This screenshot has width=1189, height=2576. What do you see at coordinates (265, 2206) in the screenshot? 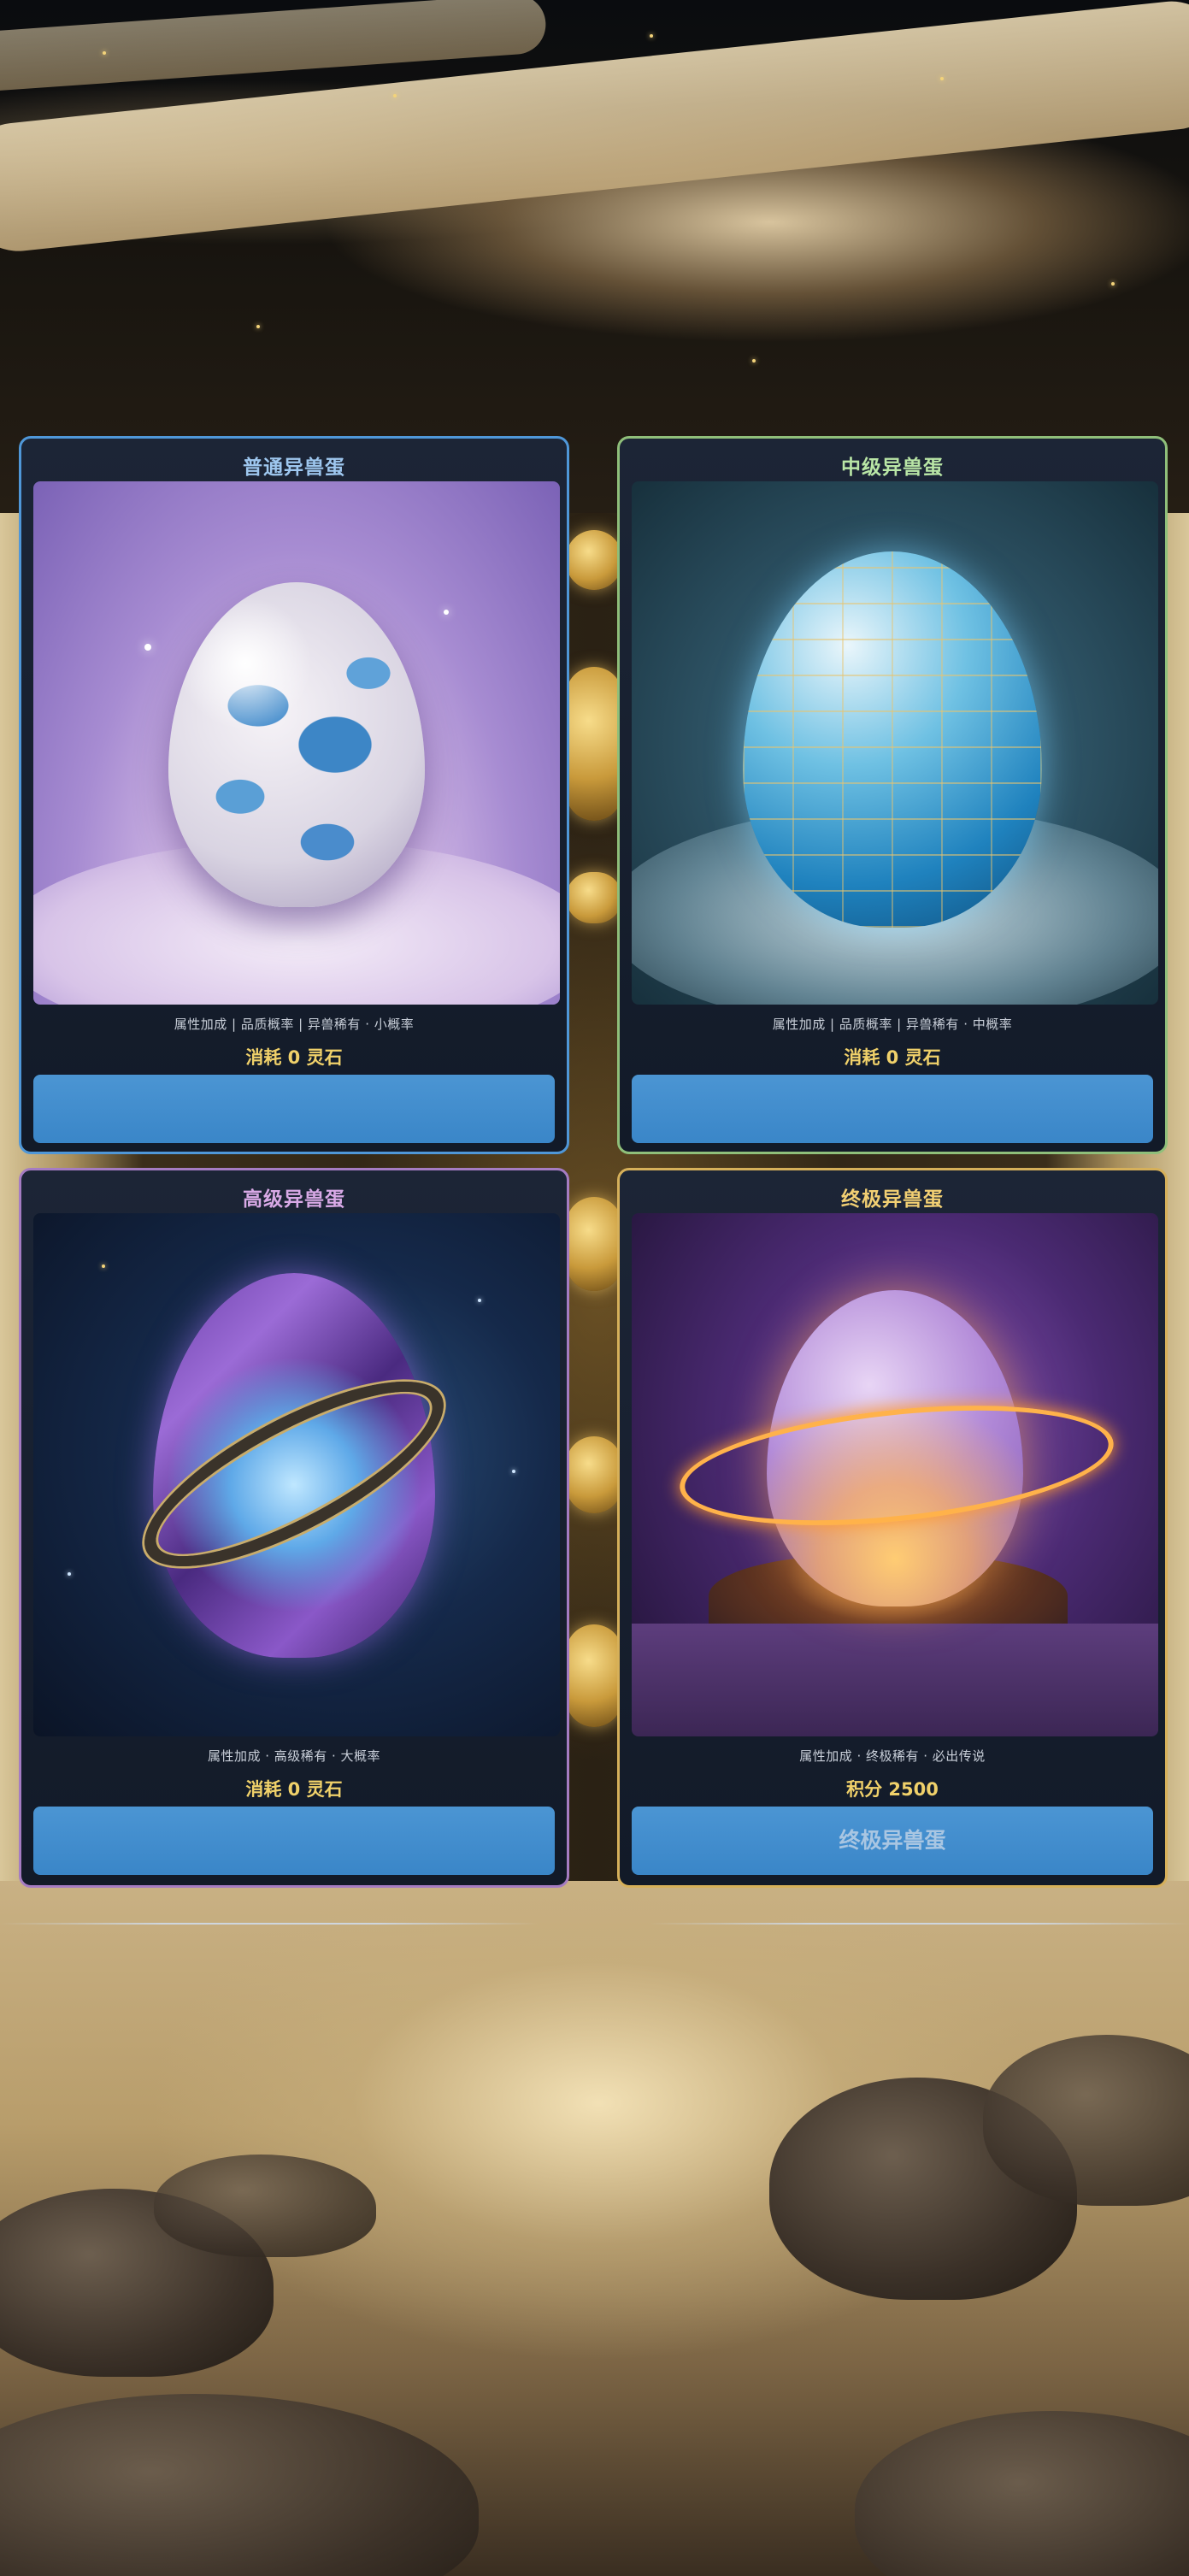
I see `rock` at bounding box center [265, 2206].